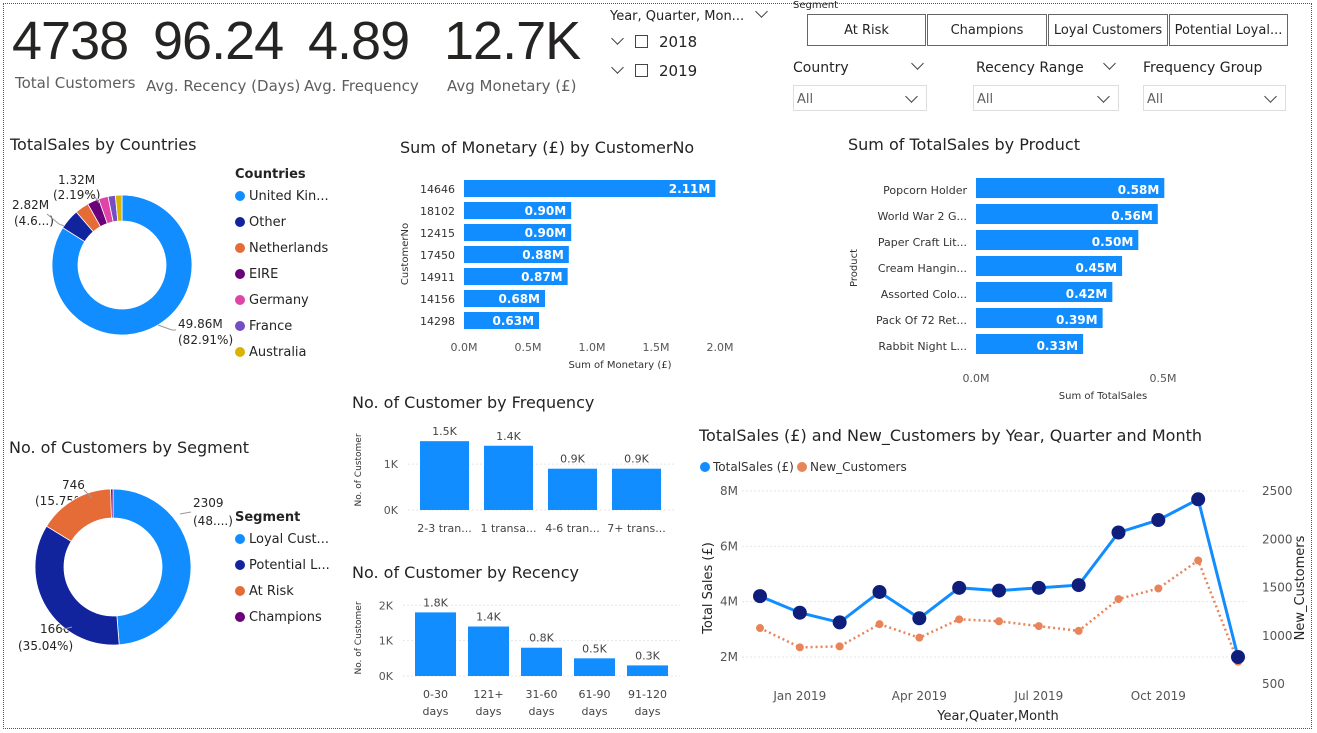 Image resolution: width=1317 pixels, height=733 pixels. What do you see at coordinates (690, 189) in the screenshot?
I see `monetary-value-label: 2.11M` at bounding box center [690, 189].